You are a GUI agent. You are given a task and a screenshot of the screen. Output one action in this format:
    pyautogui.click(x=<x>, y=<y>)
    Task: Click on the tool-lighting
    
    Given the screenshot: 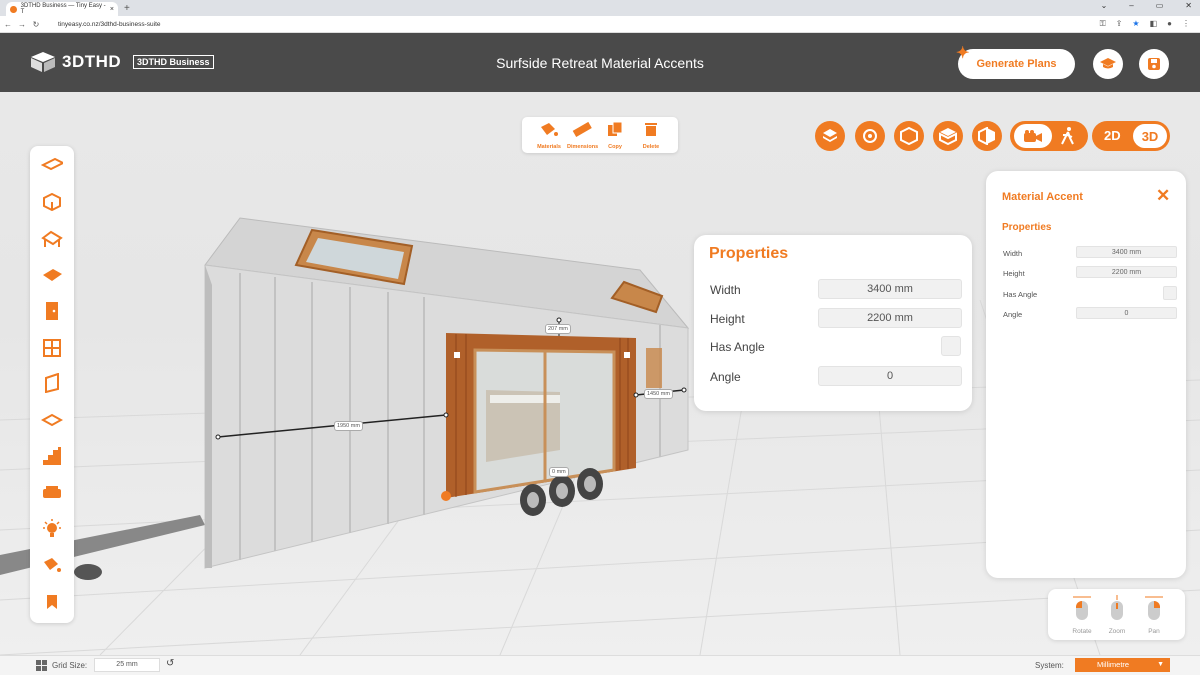 What is the action you would take?
    pyautogui.click(x=52, y=529)
    